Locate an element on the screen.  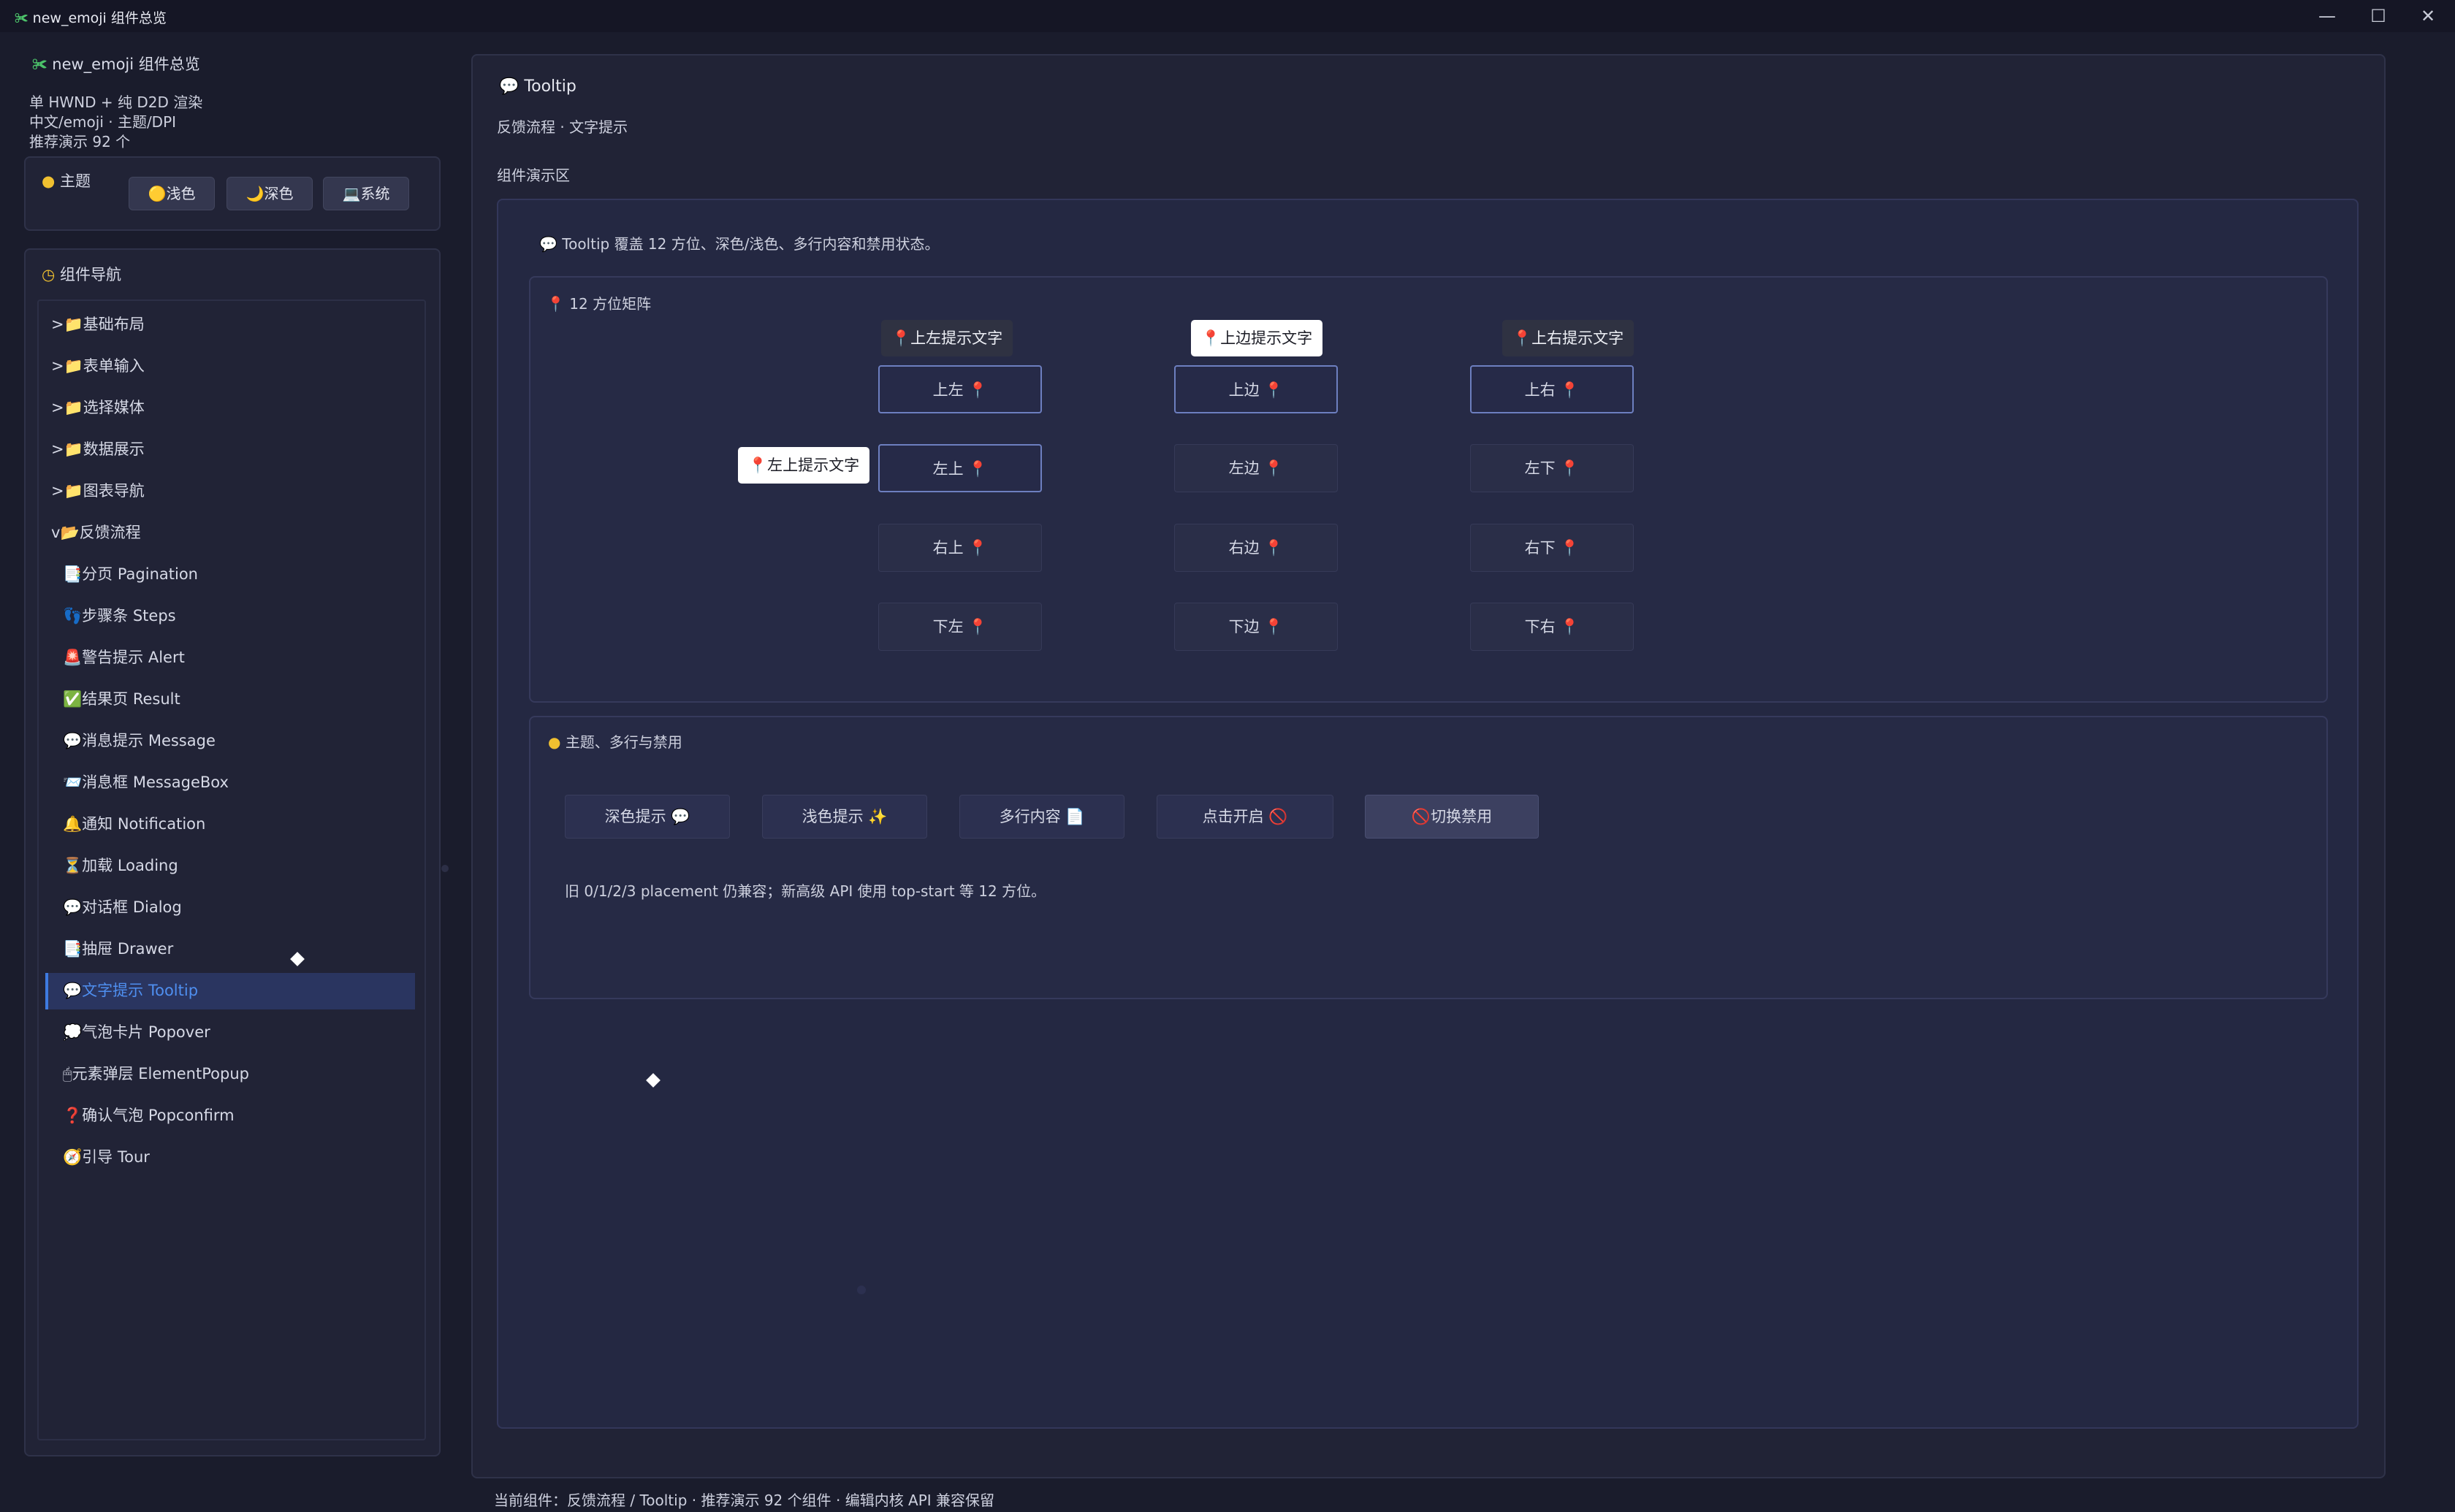
check-icon: ✅ is located at coordinates (73, 699).